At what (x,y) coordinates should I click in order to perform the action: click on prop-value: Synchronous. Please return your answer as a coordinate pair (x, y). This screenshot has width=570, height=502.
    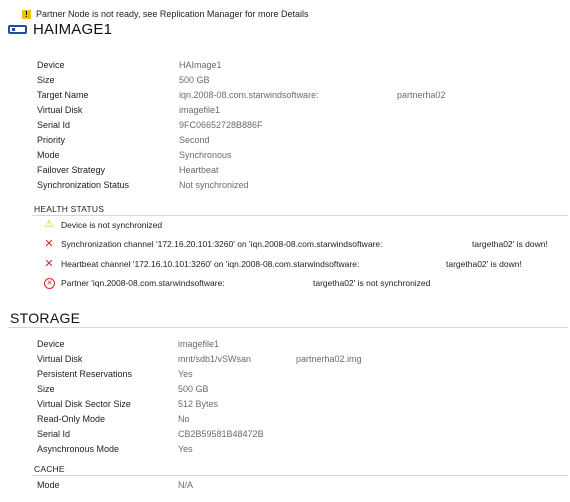
    Looking at the image, I should click on (205, 155).